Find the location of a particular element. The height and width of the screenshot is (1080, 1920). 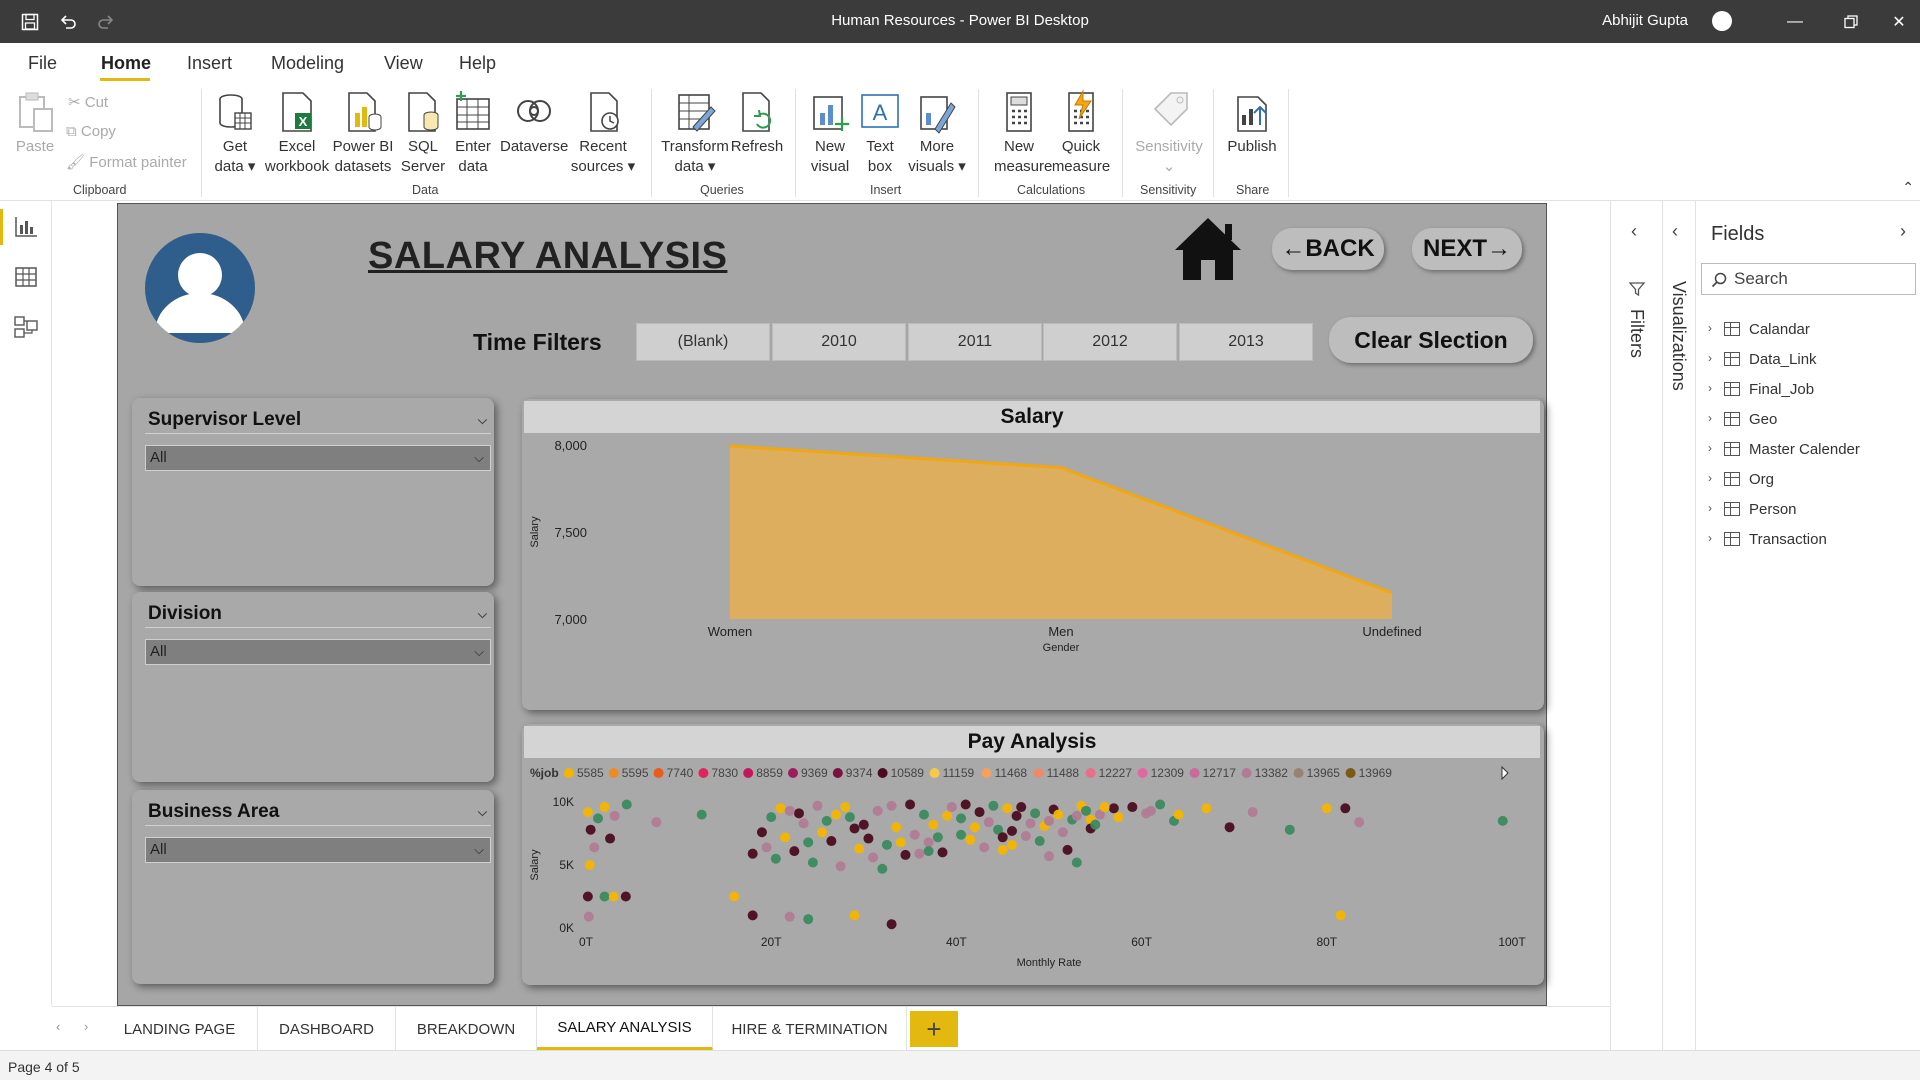

transform-data-button: Transform data ▾ is located at coordinates (695, 133).